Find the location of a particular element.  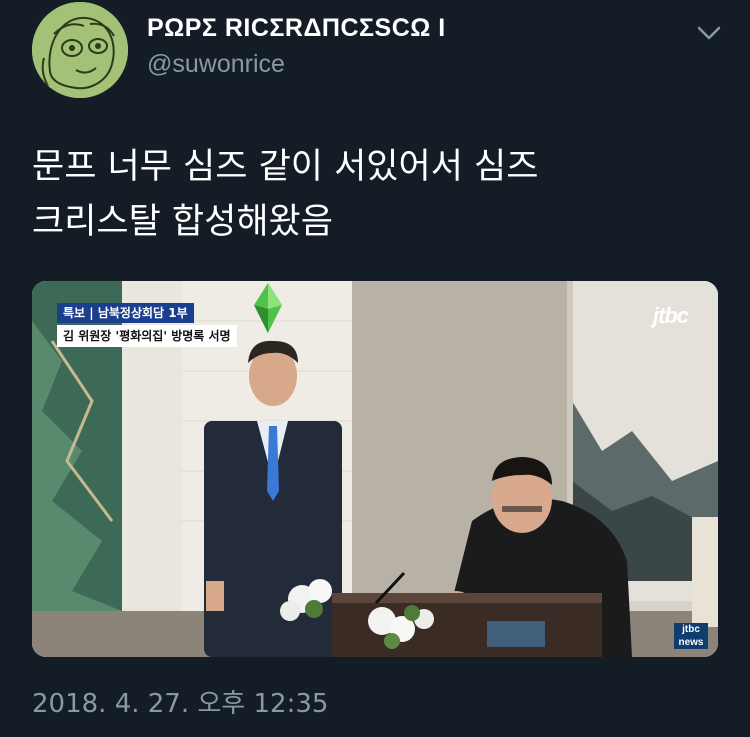

chevron-down-icon is located at coordinates (709, 33).